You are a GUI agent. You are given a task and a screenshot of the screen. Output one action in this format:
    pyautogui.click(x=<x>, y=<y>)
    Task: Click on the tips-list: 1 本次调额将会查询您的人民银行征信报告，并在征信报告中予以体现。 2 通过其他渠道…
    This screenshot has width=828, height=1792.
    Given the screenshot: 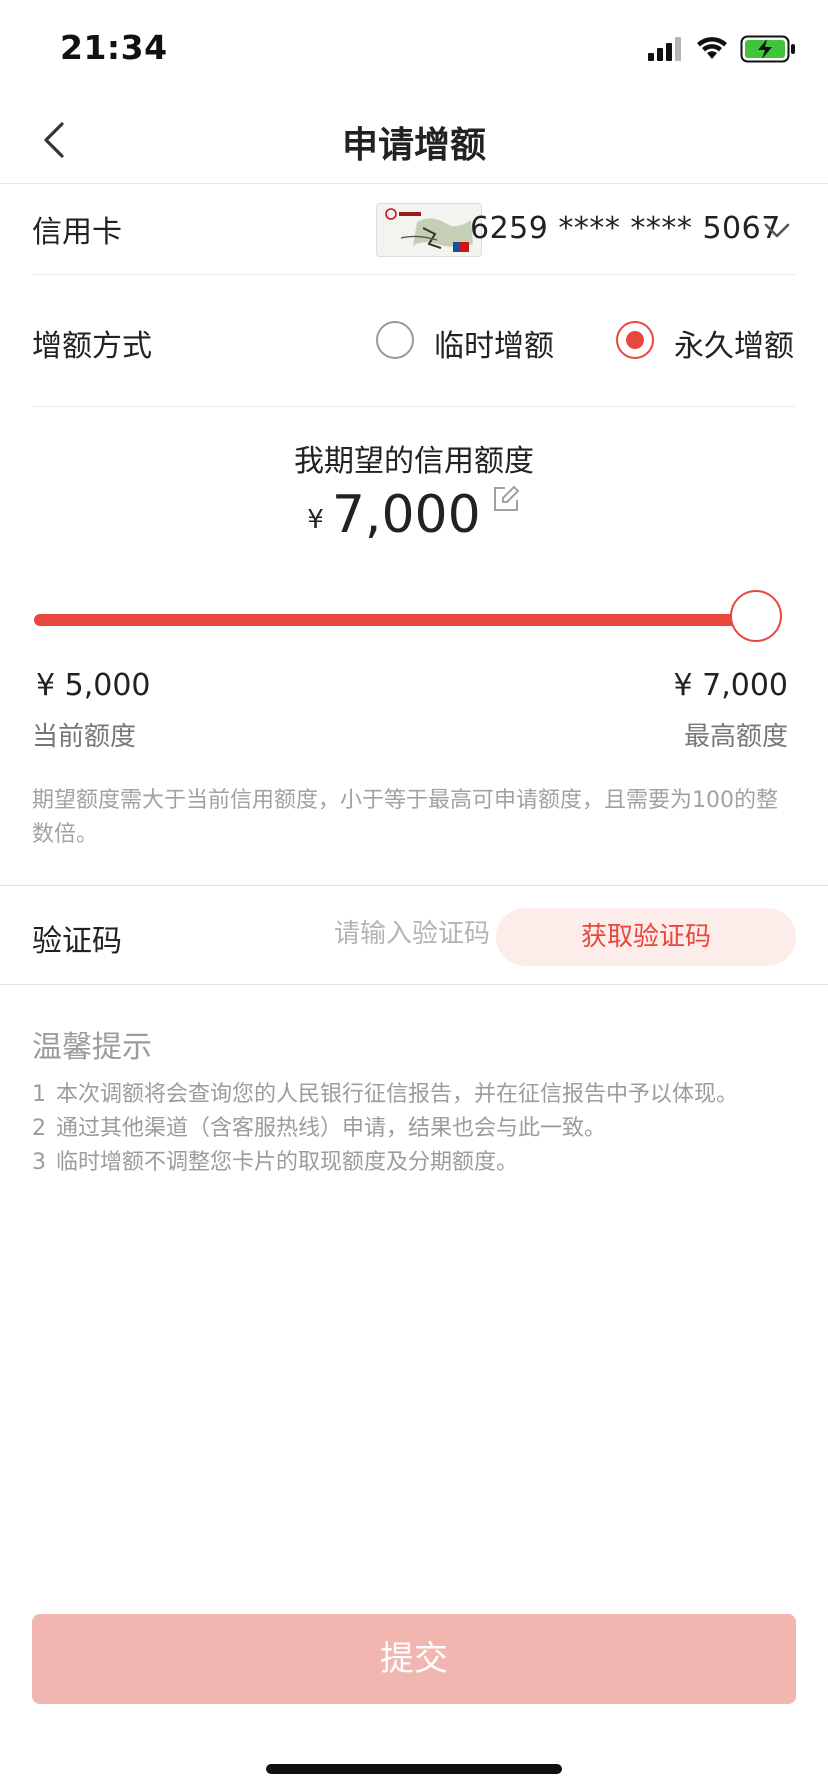 What is the action you would take?
    pyautogui.click(x=415, y=1129)
    